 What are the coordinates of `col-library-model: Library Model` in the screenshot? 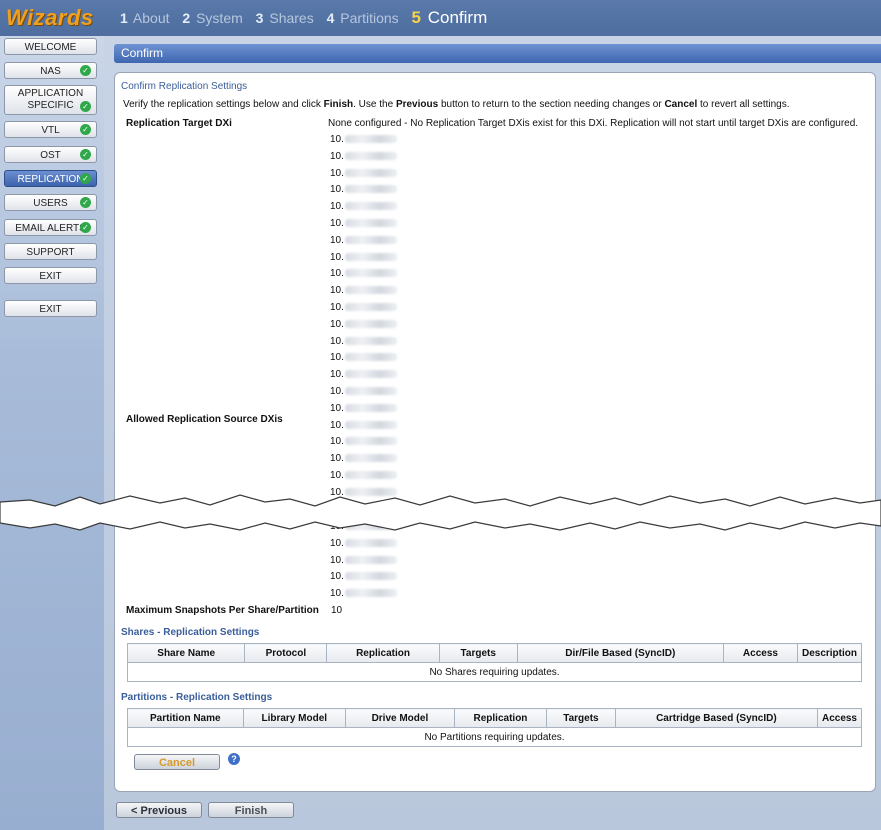 It's located at (294, 718).